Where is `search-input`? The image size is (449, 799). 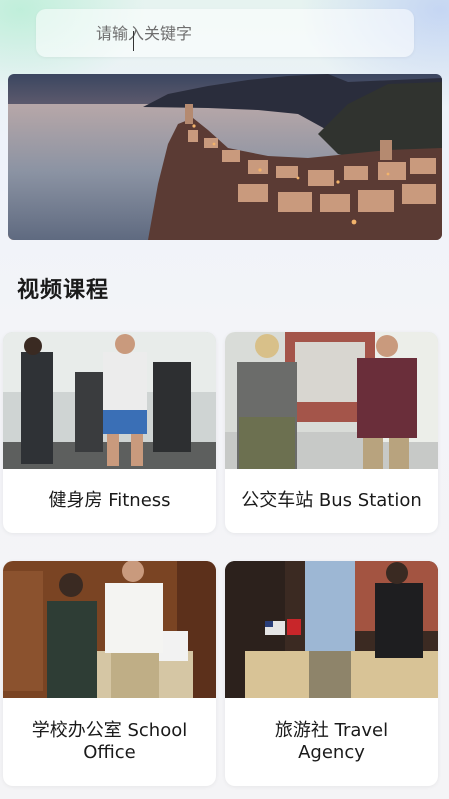 search-input is located at coordinates (246, 33).